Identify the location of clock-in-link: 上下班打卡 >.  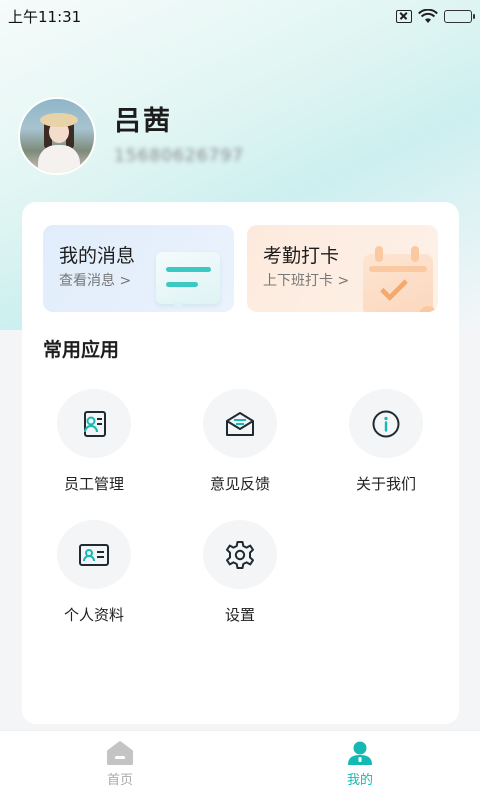
(306, 281).